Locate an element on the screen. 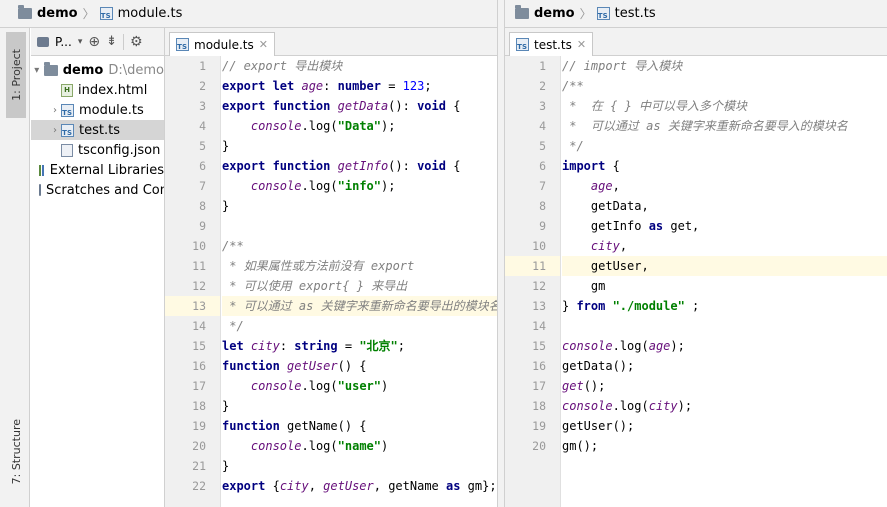 The height and width of the screenshot is (507, 887). tree-root-demo: ▾ demo D:\demo is located at coordinates (97, 70).